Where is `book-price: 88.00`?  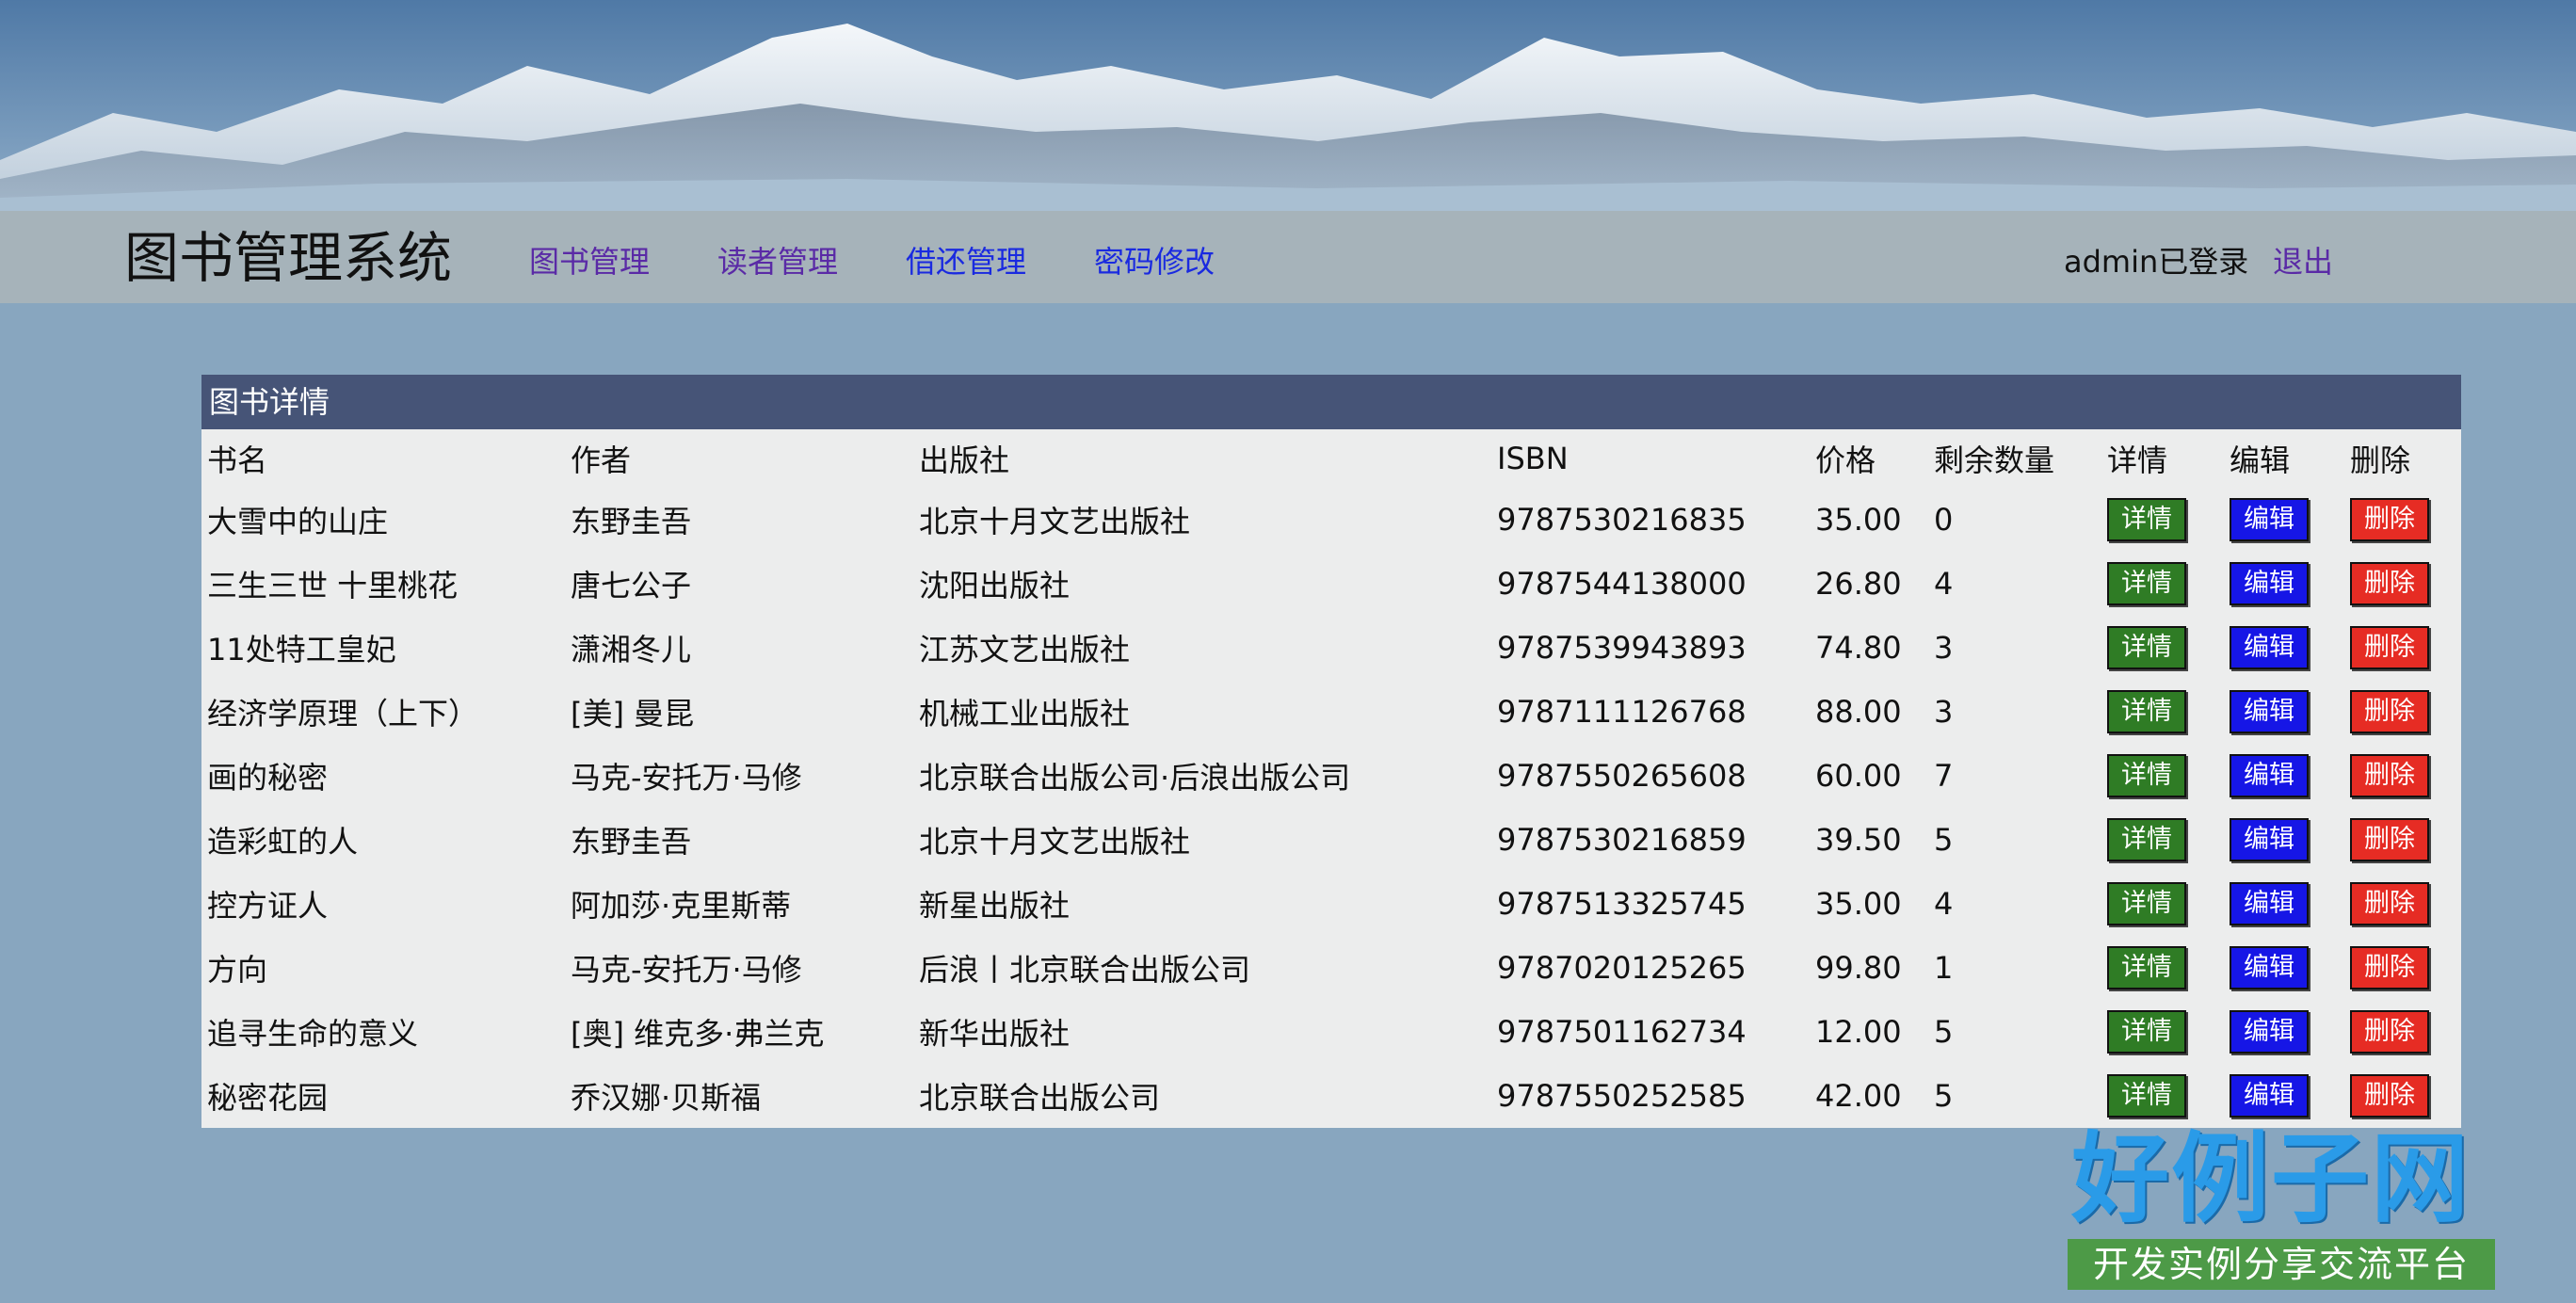 book-price: 88.00 is located at coordinates (1858, 712).